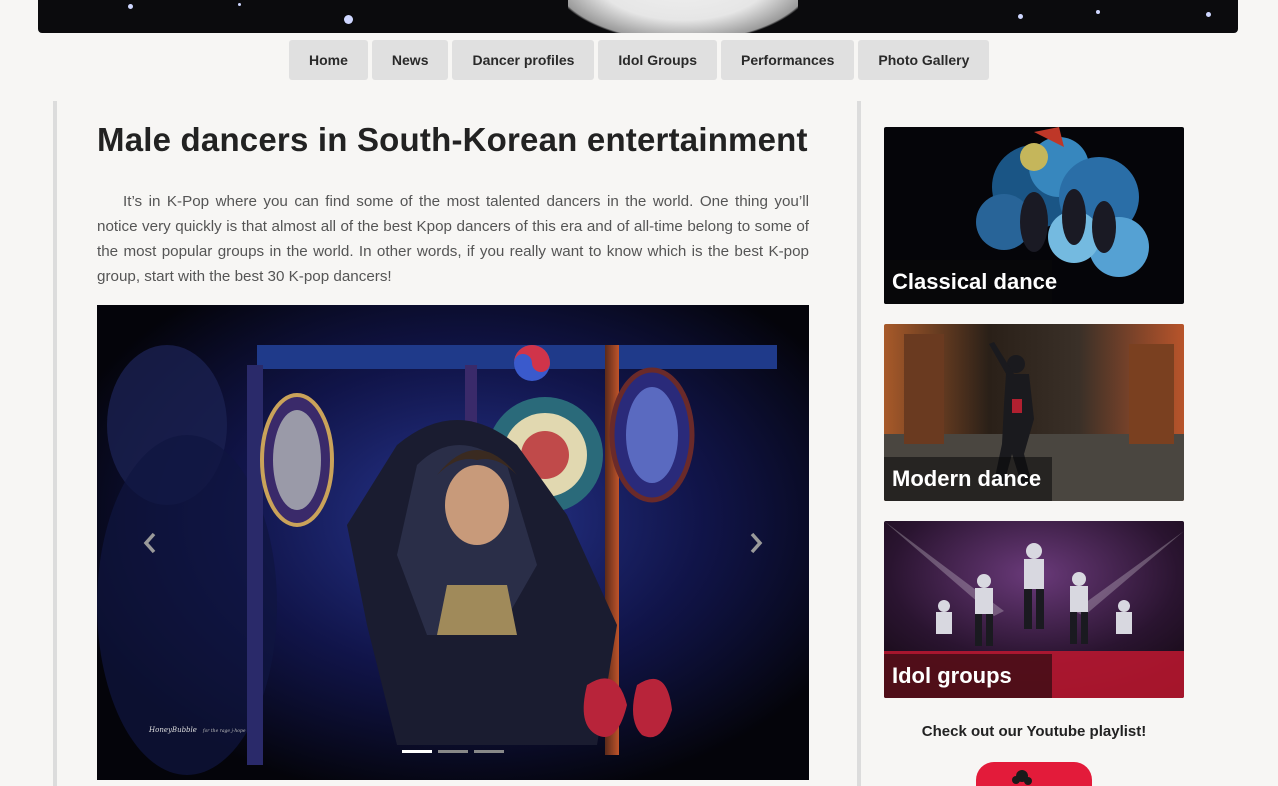  What do you see at coordinates (328, 60) in the screenshot?
I see `nav-home: Home` at bounding box center [328, 60].